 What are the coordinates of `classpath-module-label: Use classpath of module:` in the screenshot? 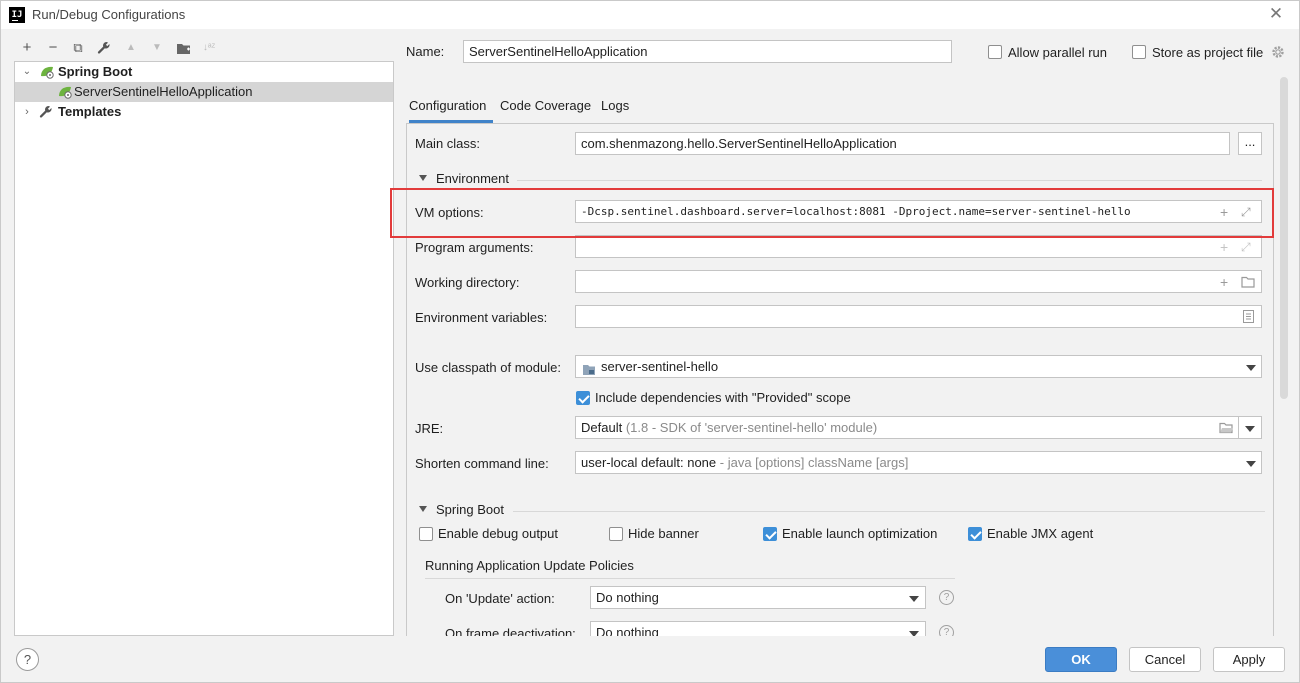 It's located at (488, 367).